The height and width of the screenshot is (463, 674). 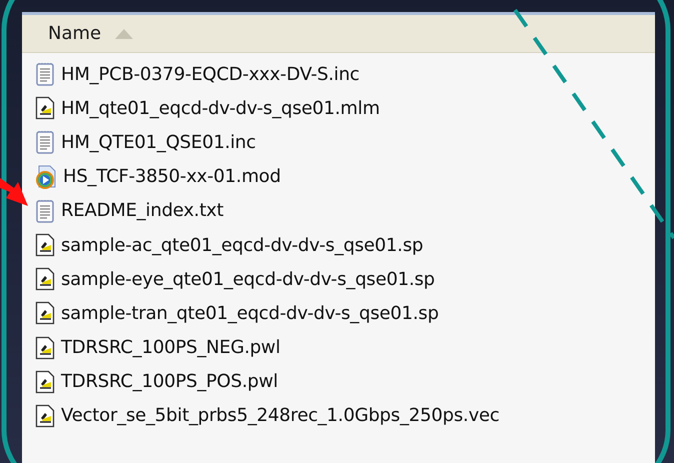 I want to click on file-name: sample-tran_qte01_eqcd-dv-dv-s_qse01.sp, so click(x=250, y=313).